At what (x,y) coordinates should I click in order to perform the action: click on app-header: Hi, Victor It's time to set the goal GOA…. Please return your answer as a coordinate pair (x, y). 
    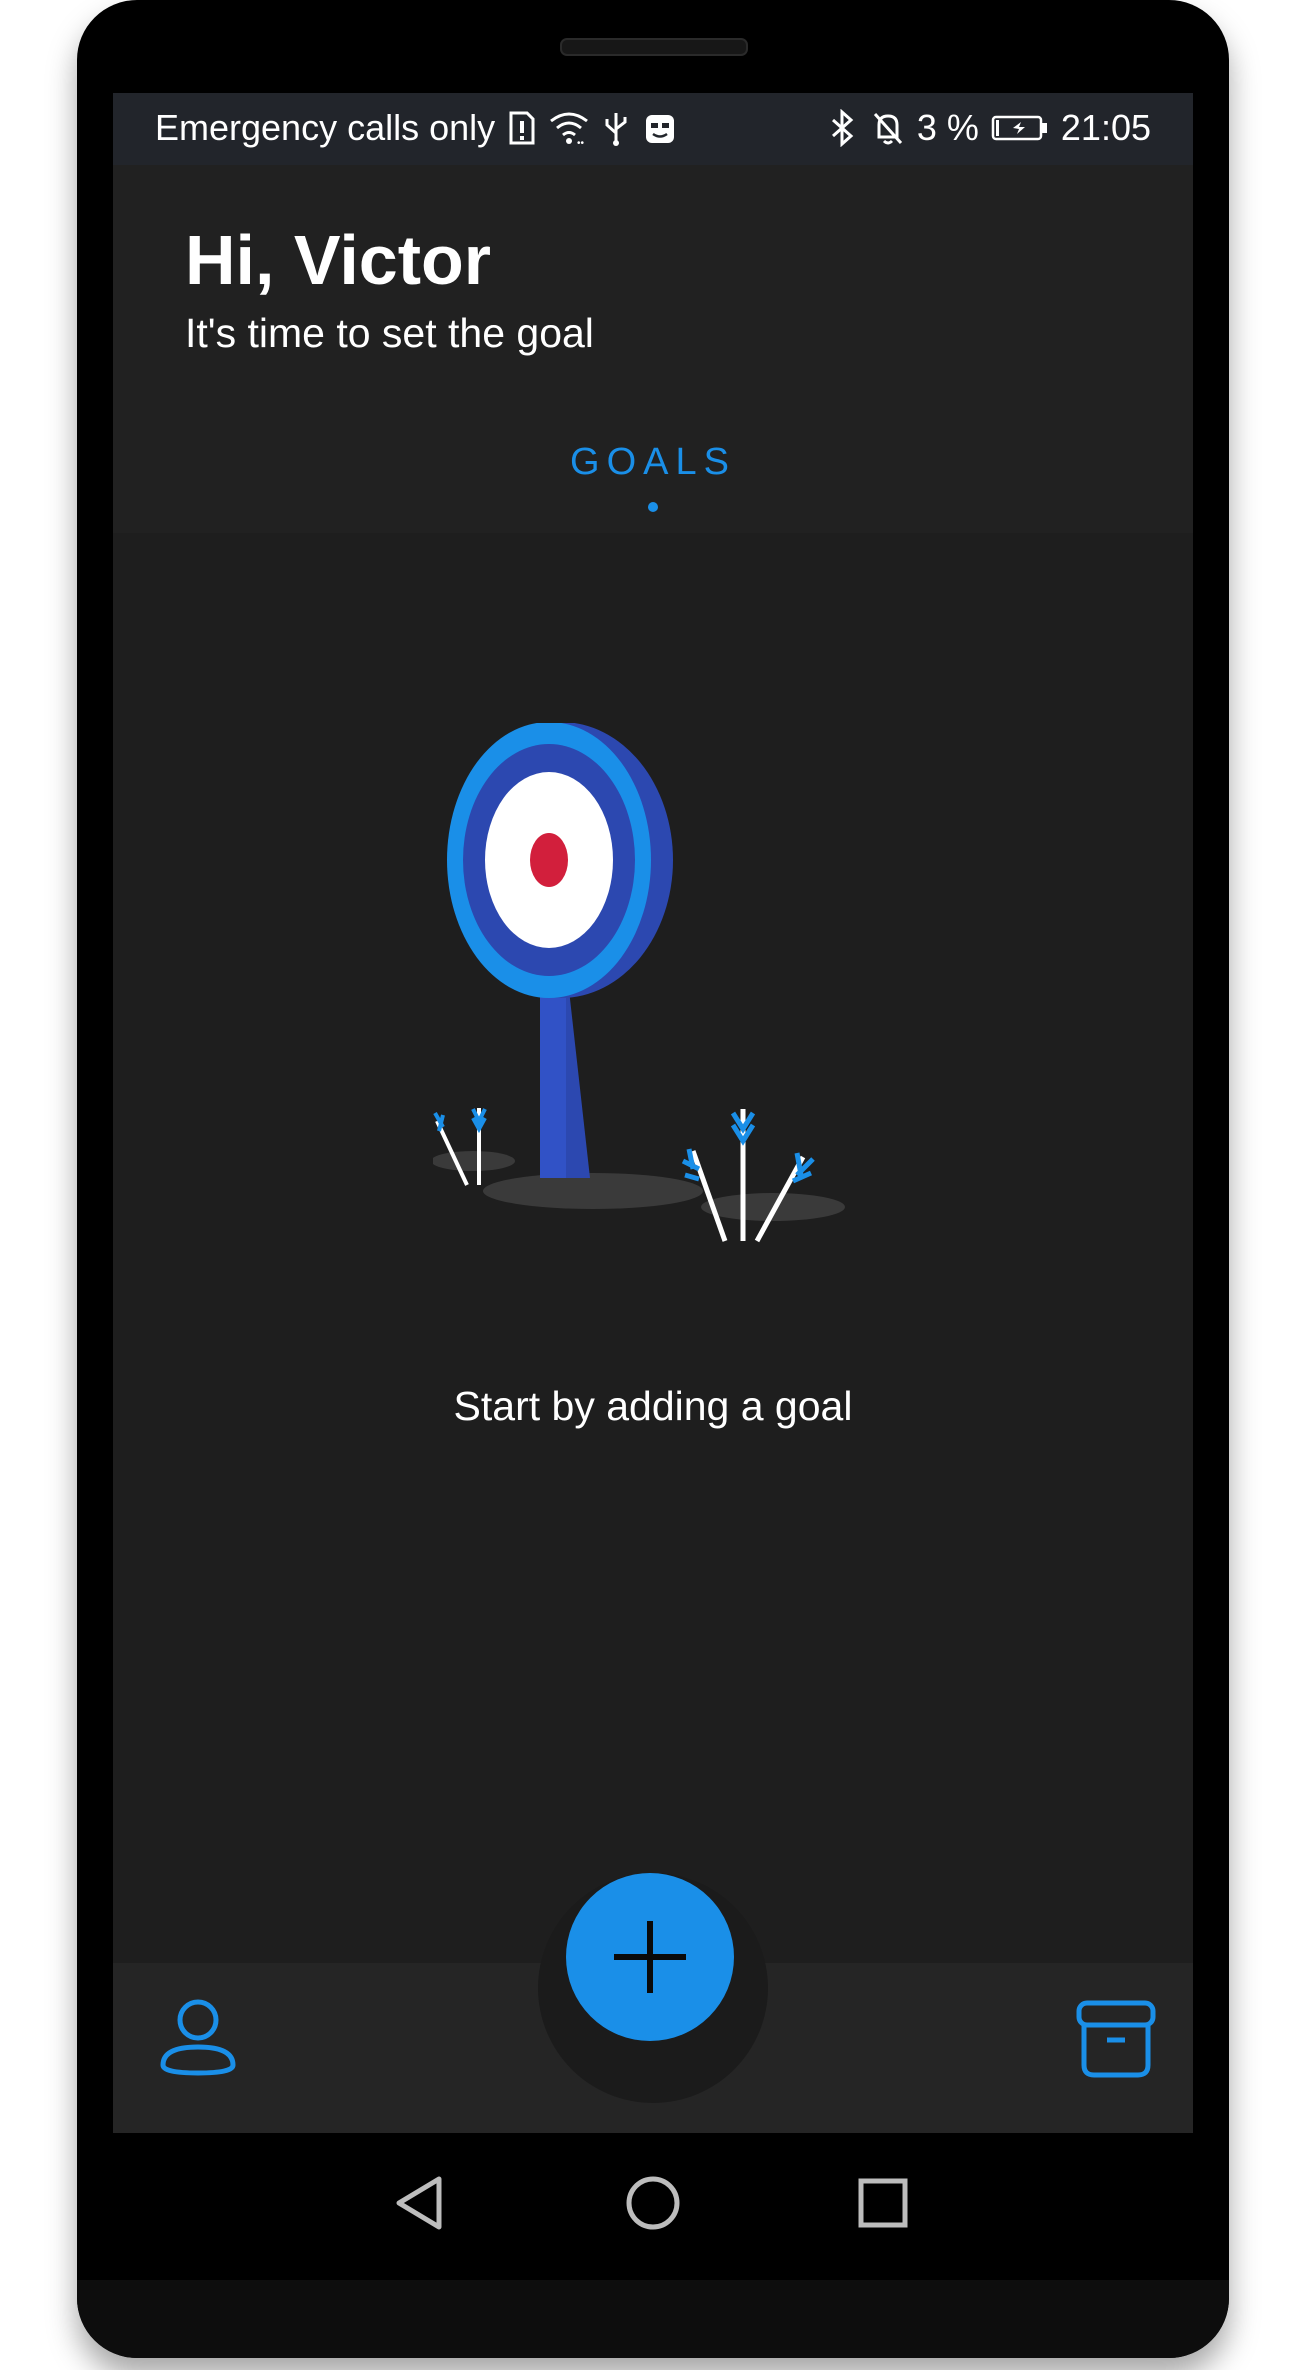
    Looking at the image, I should click on (653, 349).